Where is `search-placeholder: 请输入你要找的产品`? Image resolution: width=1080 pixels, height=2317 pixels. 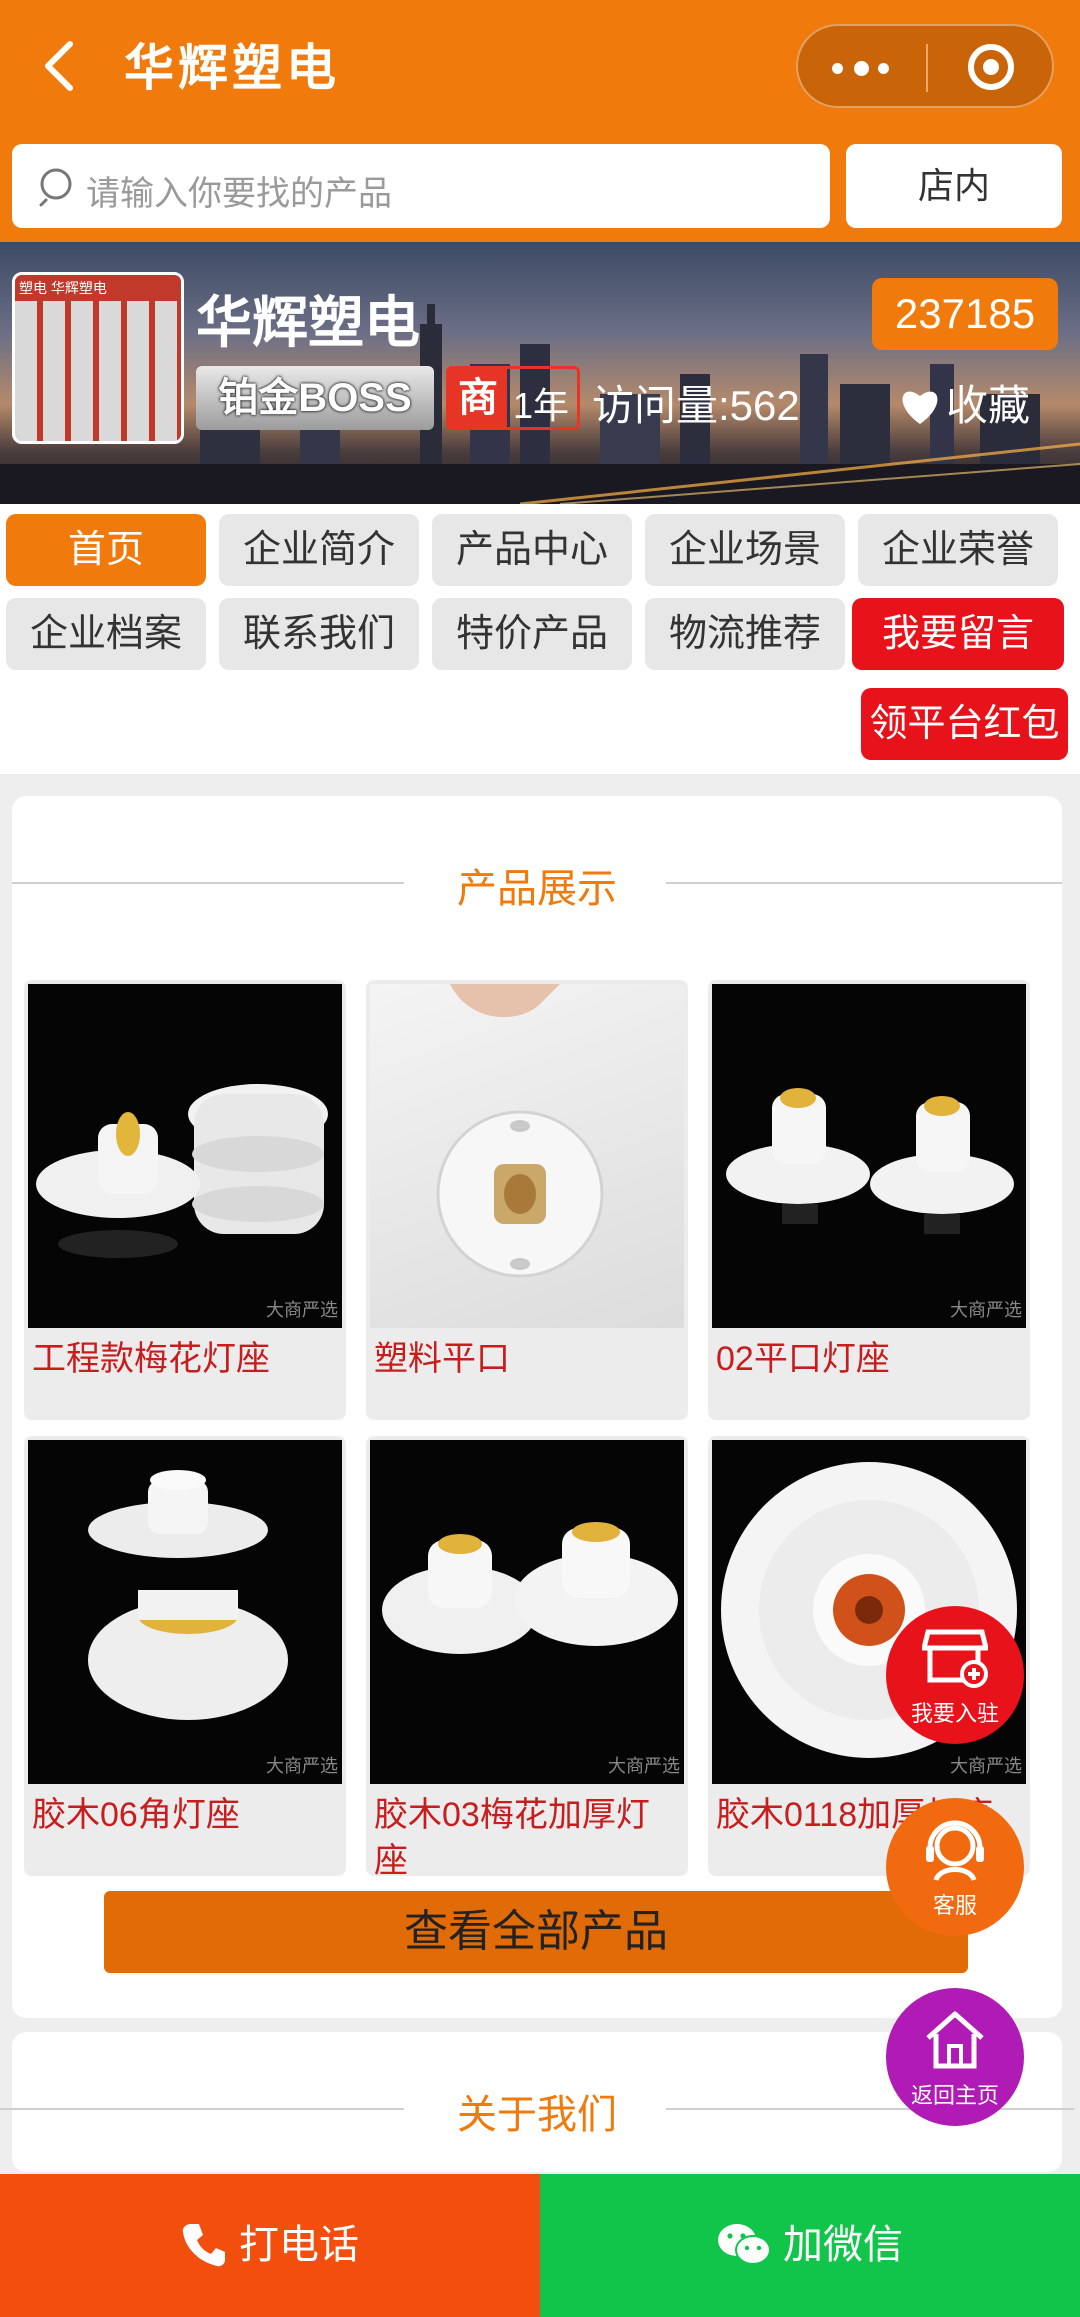
search-placeholder: 请输入你要找的产品 is located at coordinates (239, 194).